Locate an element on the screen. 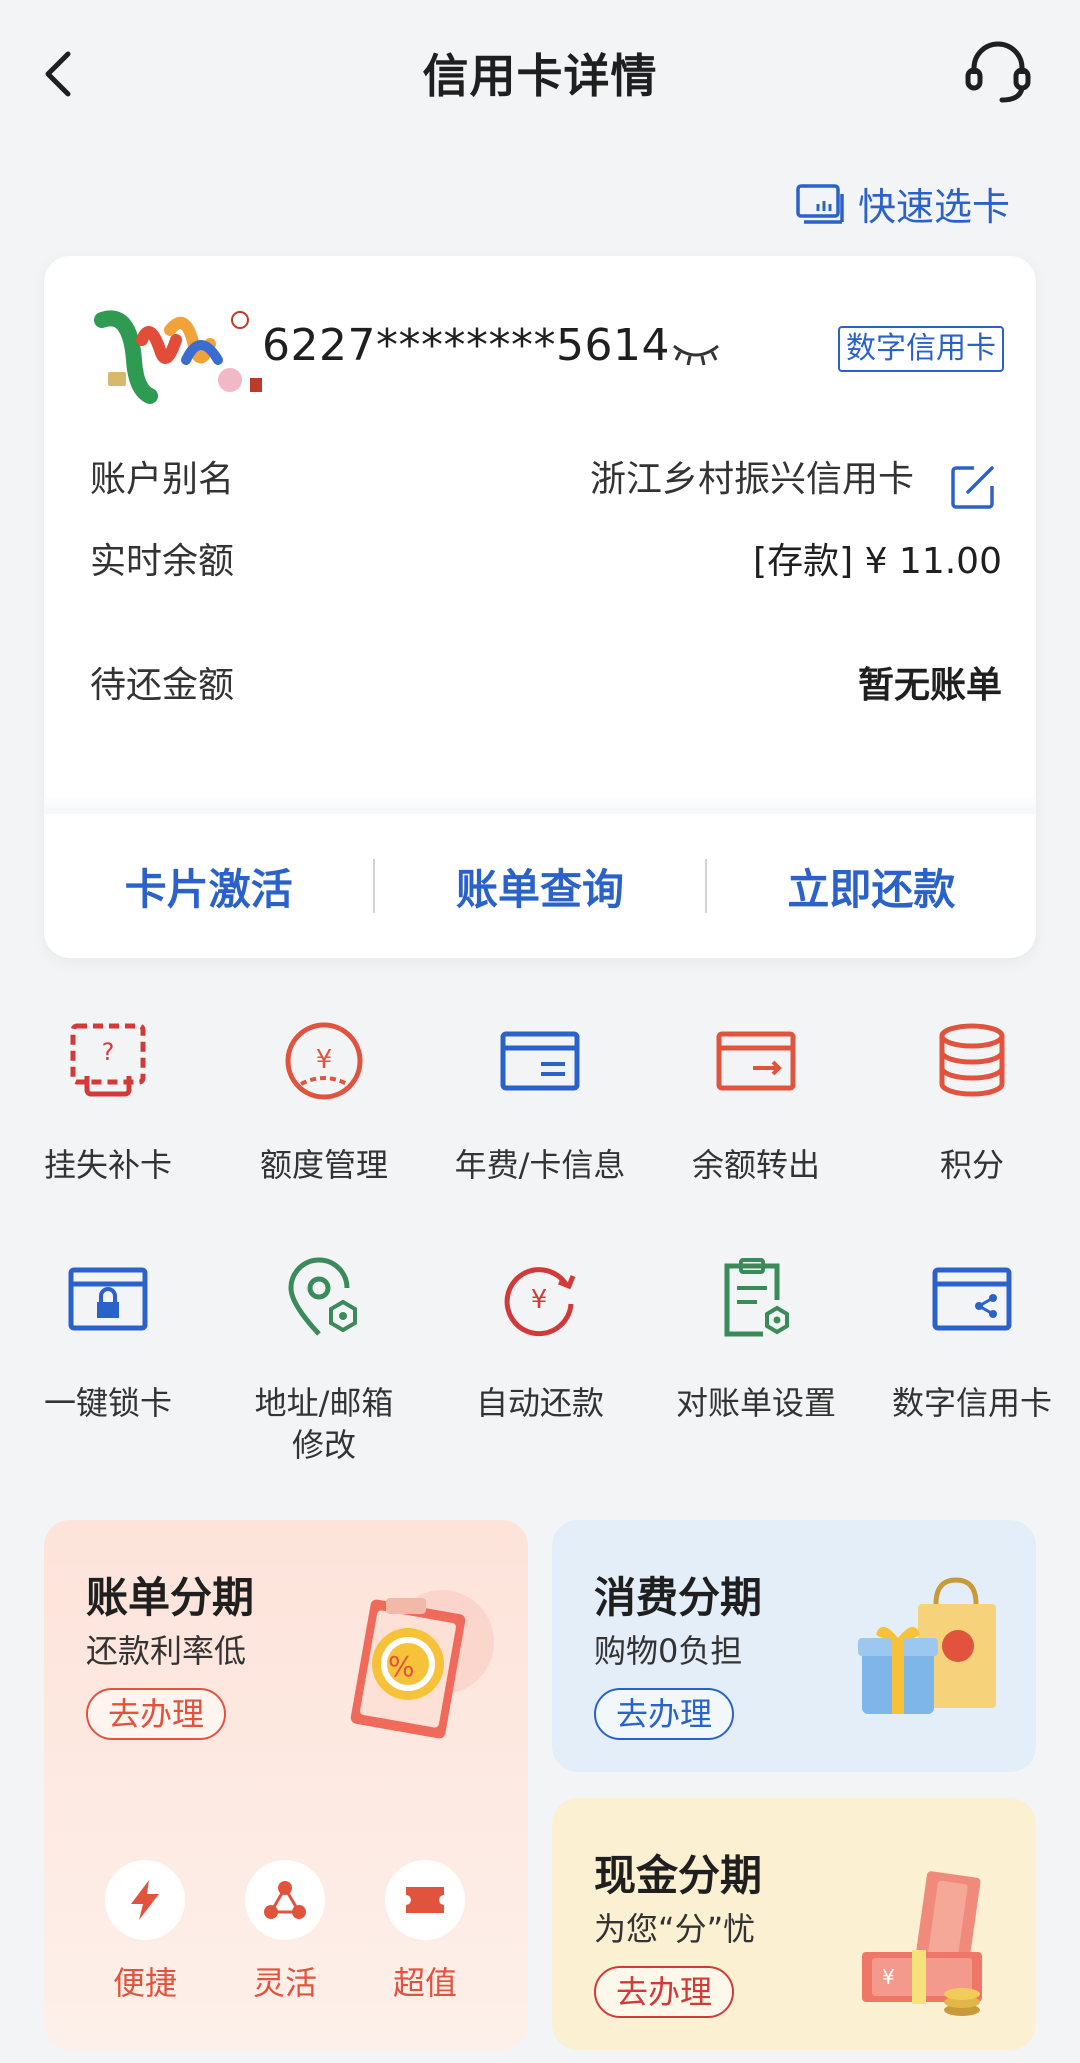 This screenshot has height=2063, width=1080. report-loss-icon: ? is located at coordinates (108, 1060).